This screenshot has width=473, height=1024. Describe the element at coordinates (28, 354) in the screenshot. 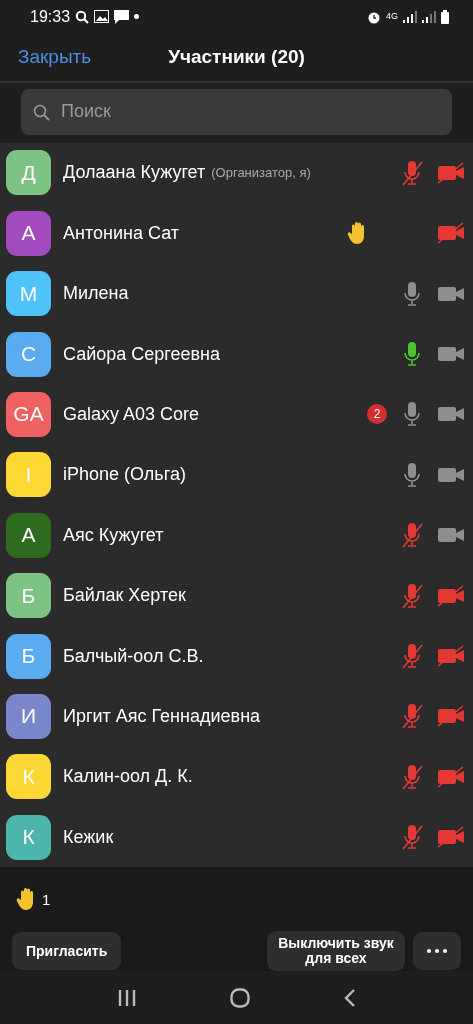

I see `avatar: С` at that location.